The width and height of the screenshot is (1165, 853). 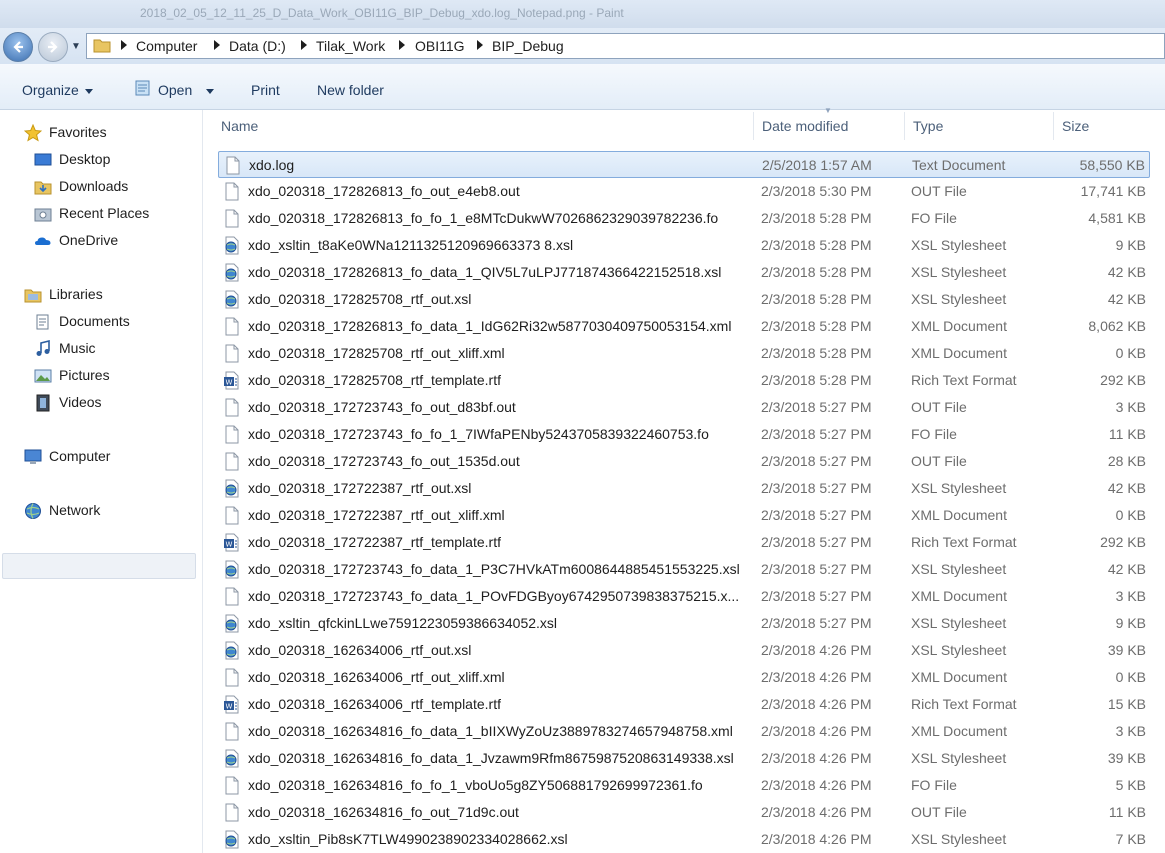 What do you see at coordinates (1126, 650) in the screenshot?
I see `file-size: 39 KB` at bounding box center [1126, 650].